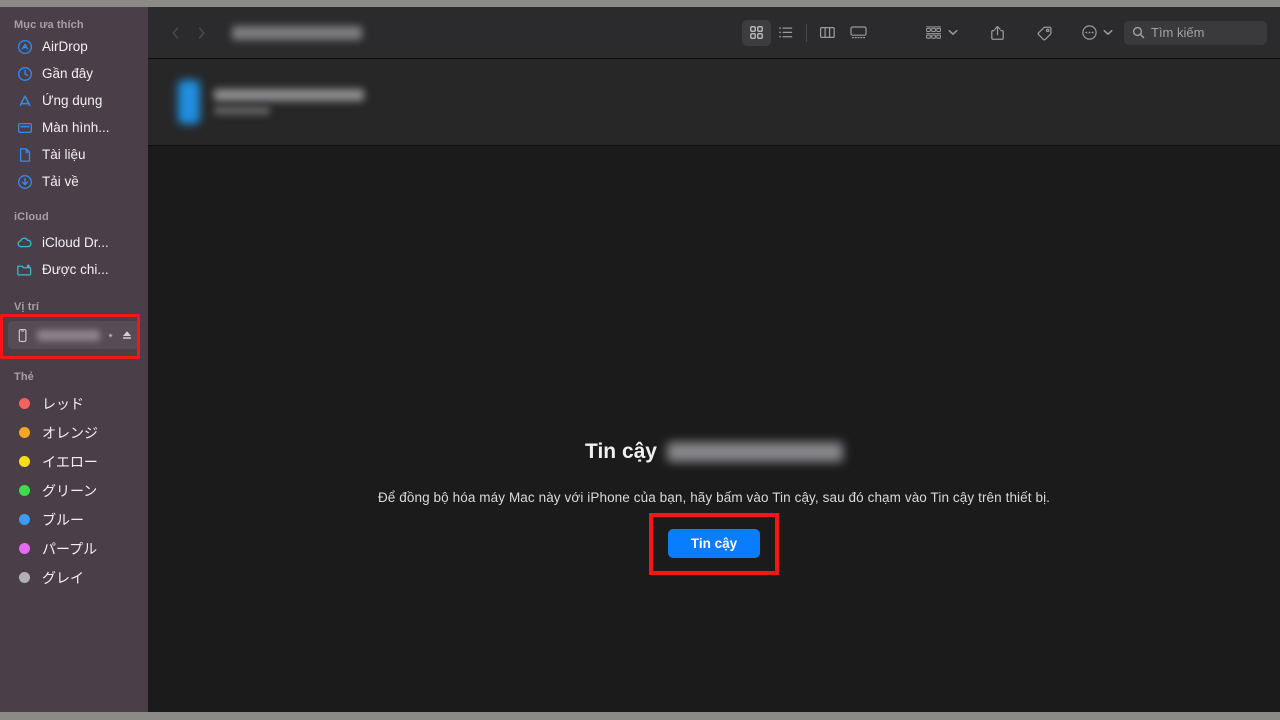 This screenshot has height=720, width=1280. What do you see at coordinates (24, 461) in the screenshot?
I see `tag-dot-yellow-icon` at bounding box center [24, 461].